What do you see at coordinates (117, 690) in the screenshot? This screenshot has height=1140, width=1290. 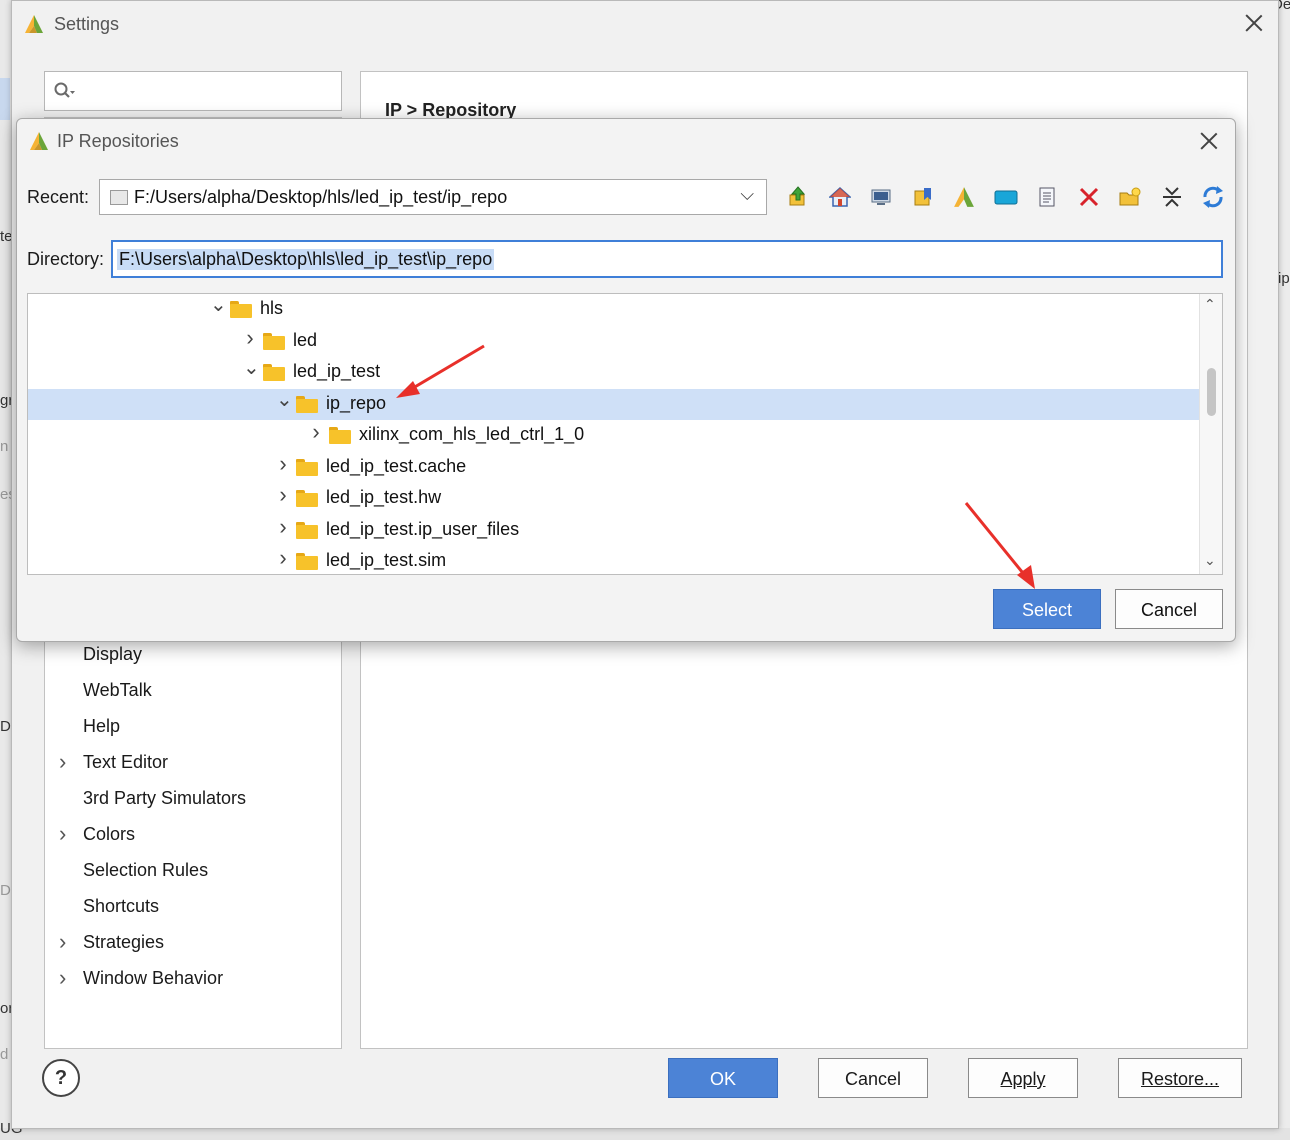 I see `nav-item: WebTalk` at bounding box center [117, 690].